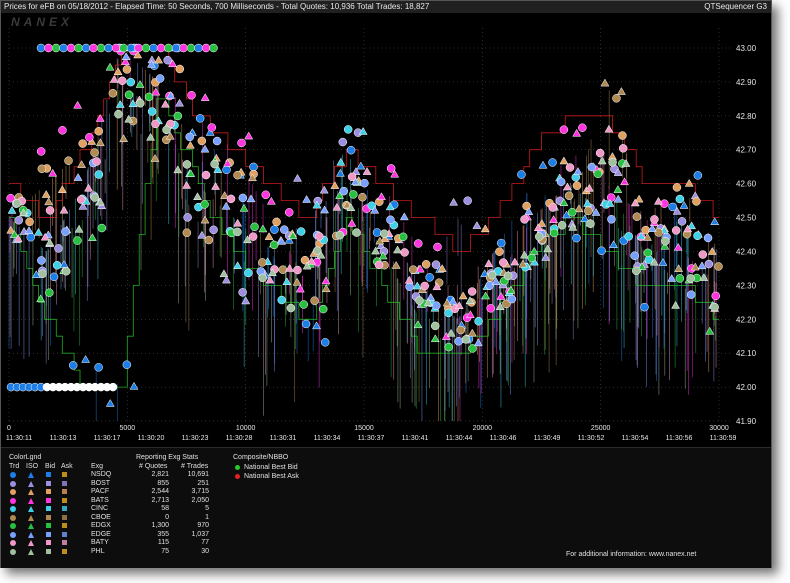 The width and height of the screenshot is (790, 583). I want to click on exchange-trades: 251, so click(203, 483).